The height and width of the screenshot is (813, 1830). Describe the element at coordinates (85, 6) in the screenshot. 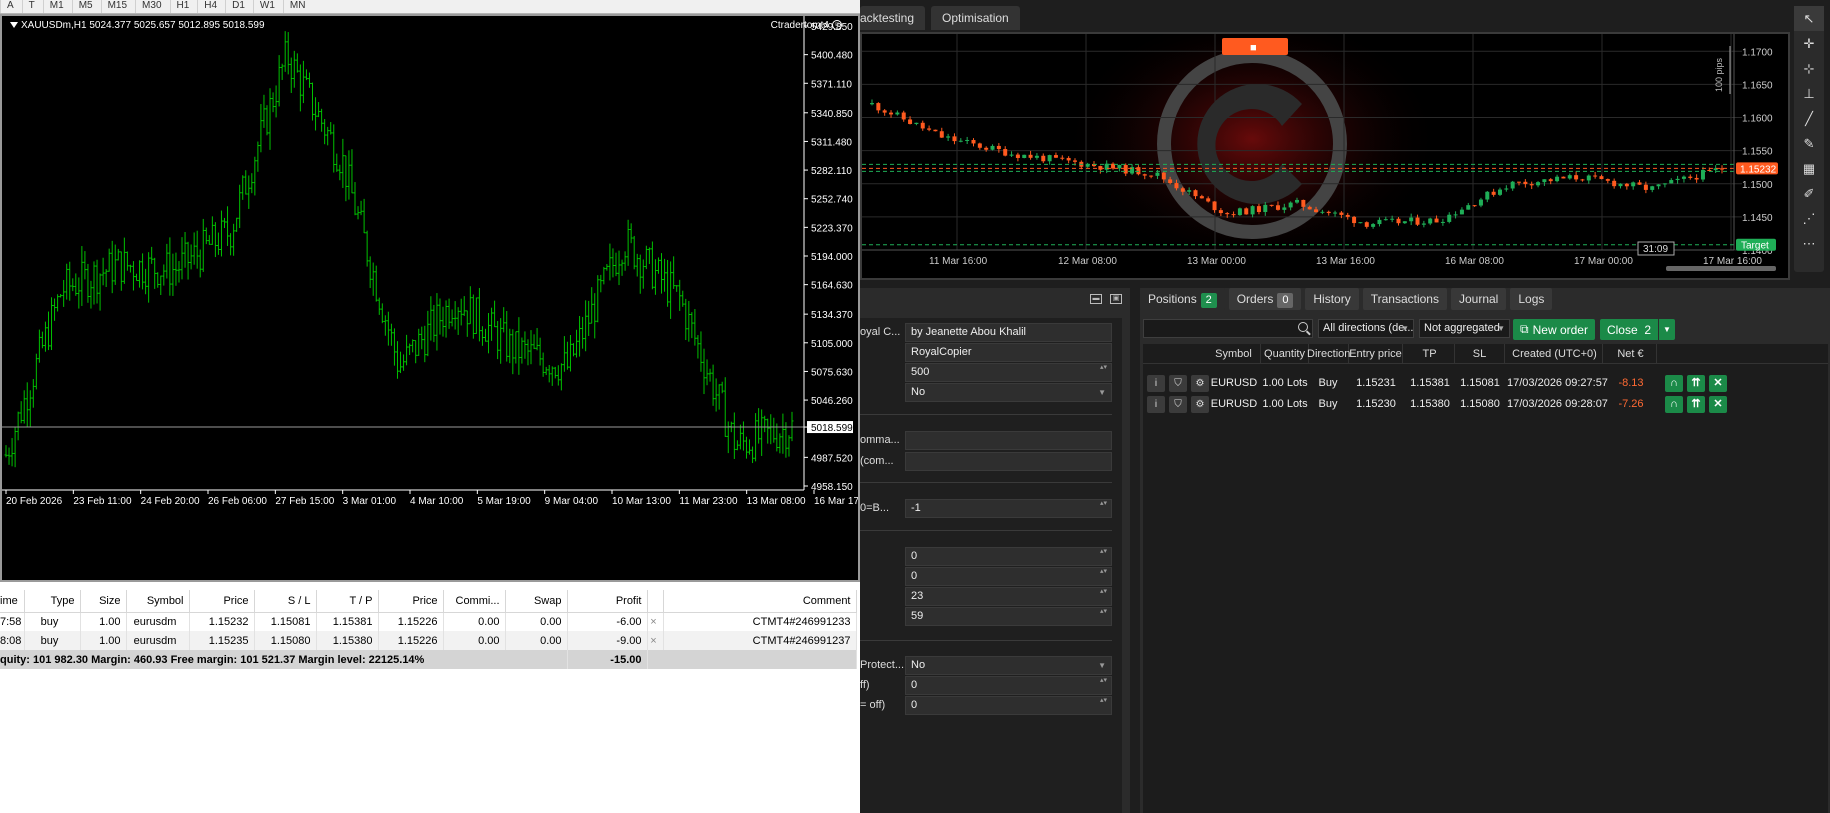

I see `toolbar-button-m5: M5` at that location.